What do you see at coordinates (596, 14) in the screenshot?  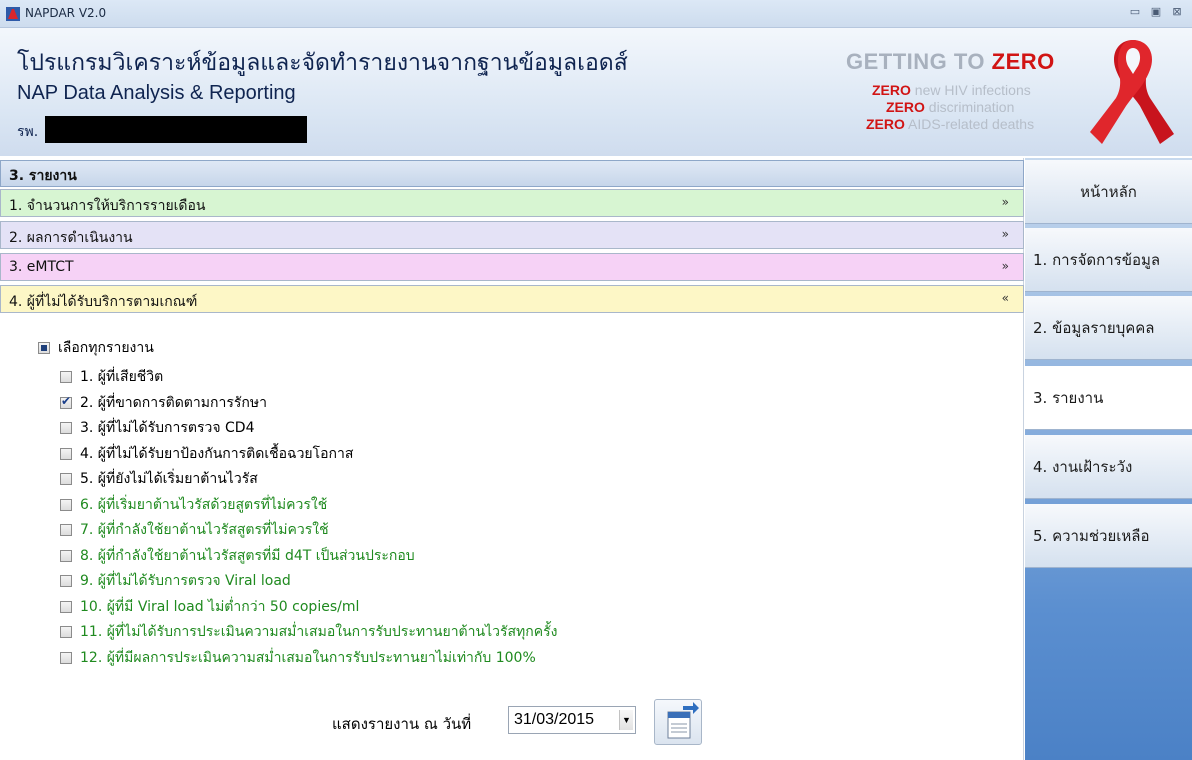 I see `title-bar: NAPDAR V2.0 ▭ ▣ ⊠` at bounding box center [596, 14].